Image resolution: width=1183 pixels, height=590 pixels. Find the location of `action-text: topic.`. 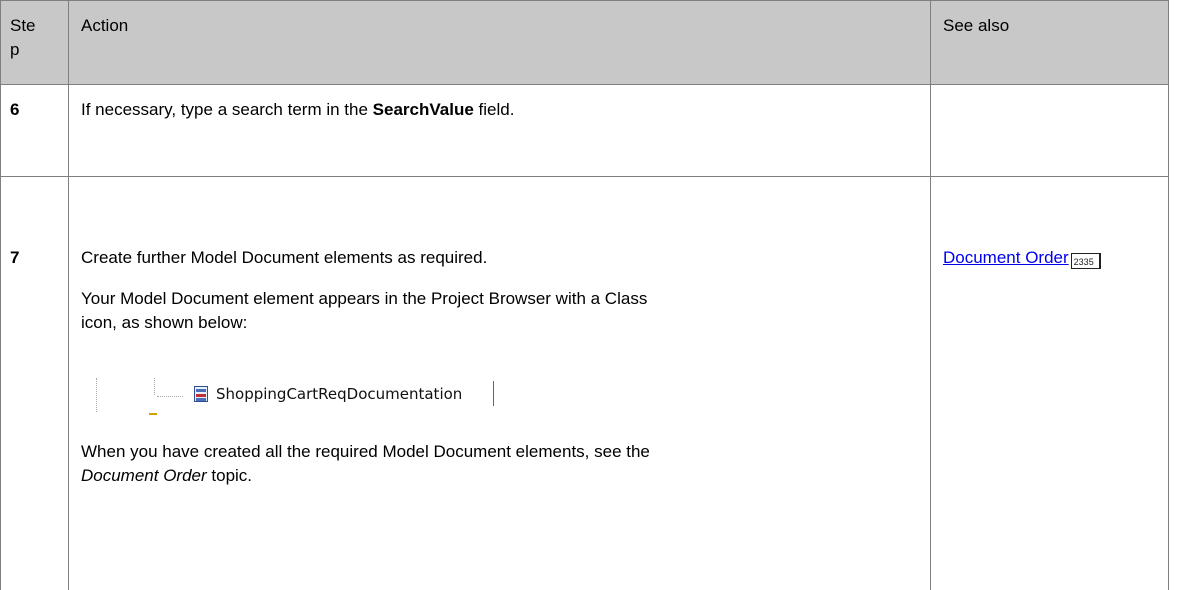

action-text: topic. is located at coordinates (229, 475).